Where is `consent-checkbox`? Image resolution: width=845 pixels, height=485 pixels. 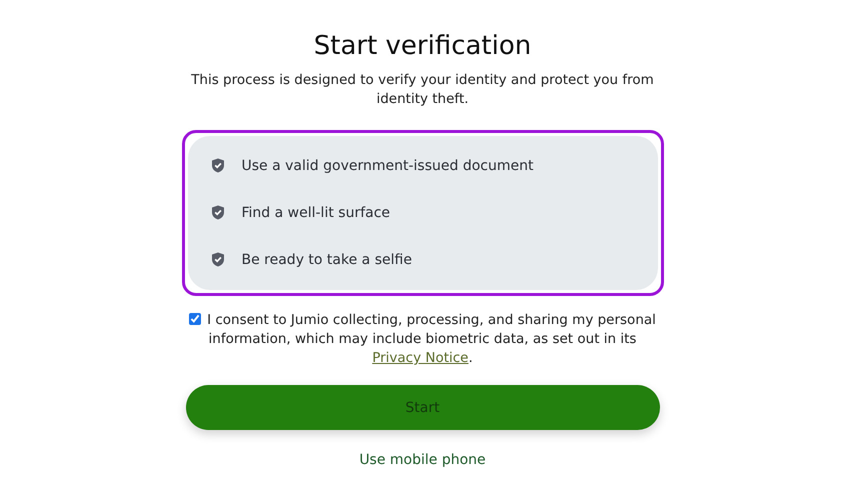 consent-checkbox is located at coordinates (195, 319).